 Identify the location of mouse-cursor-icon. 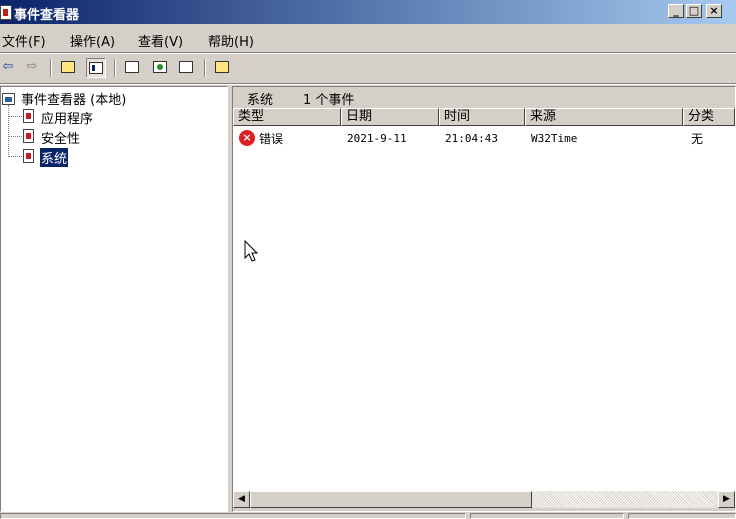
(251, 251).